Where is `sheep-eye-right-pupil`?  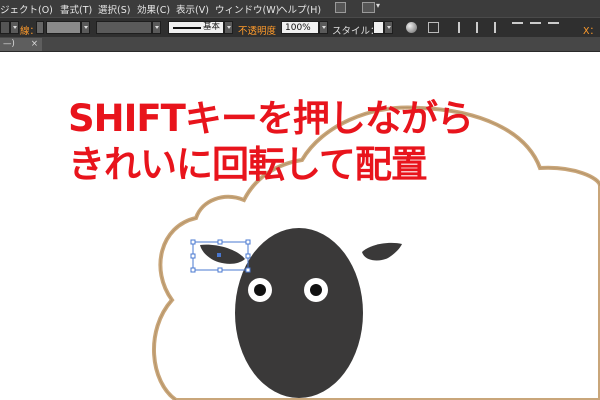
sheep-eye-right-pupil is located at coordinates (316, 290).